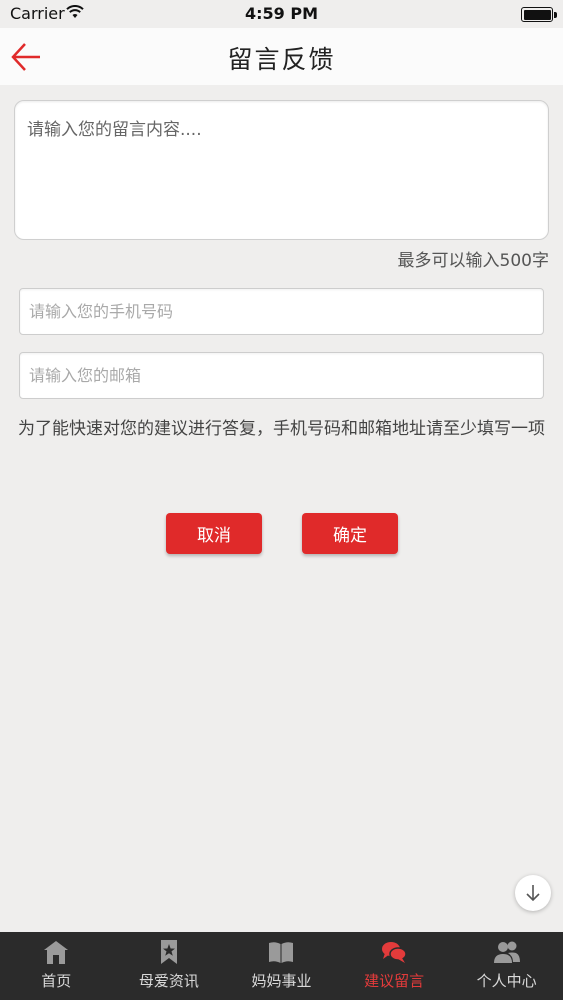 The image size is (563, 1000). I want to click on tab-label: 首页, so click(56, 981).